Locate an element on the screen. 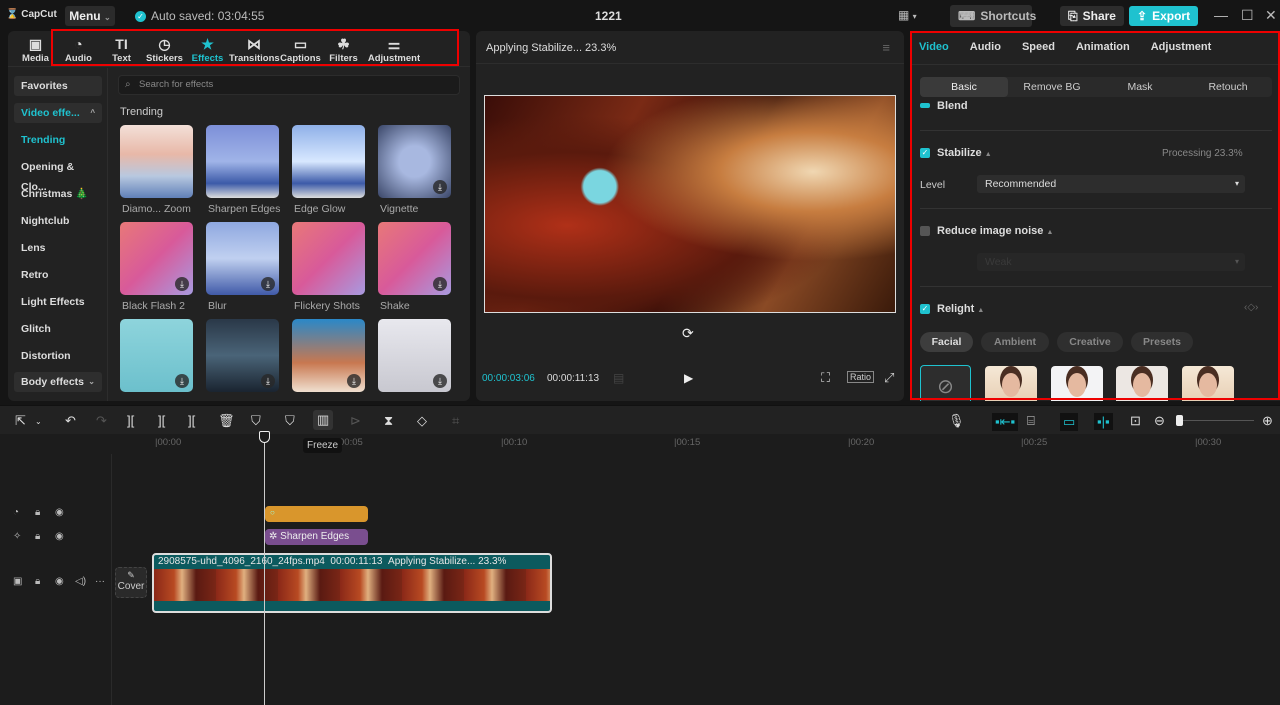 Image resolution: width=1280 pixels, height=705 pixels. fullscreen-icon: ⤢ is located at coordinates (889, 378).